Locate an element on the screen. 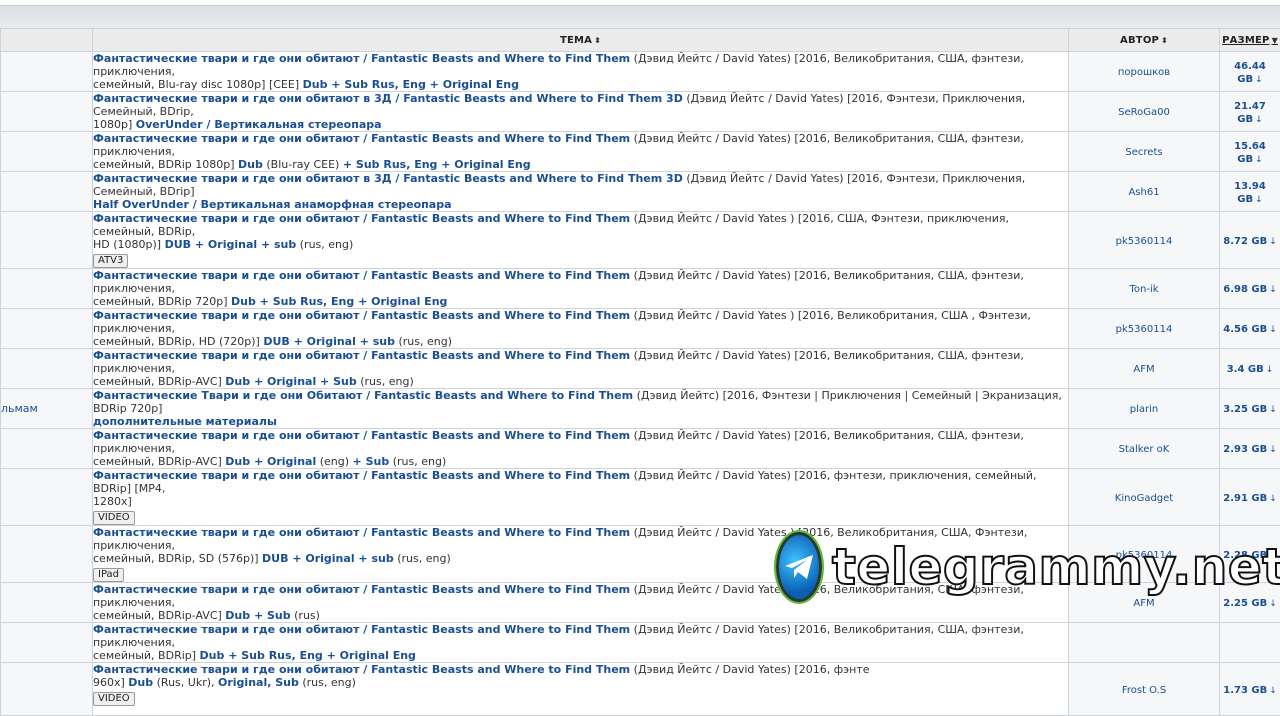 The height and width of the screenshot is (716, 1280). topic-link: + Sub Rus, Eng + Original Eng is located at coordinates (437, 164).